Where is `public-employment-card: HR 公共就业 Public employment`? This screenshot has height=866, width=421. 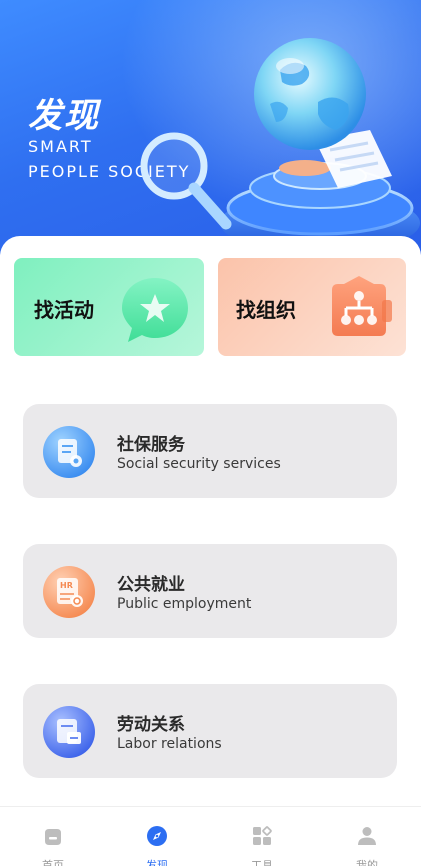
public-employment-card: HR 公共就业 Public employment is located at coordinates (210, 591).